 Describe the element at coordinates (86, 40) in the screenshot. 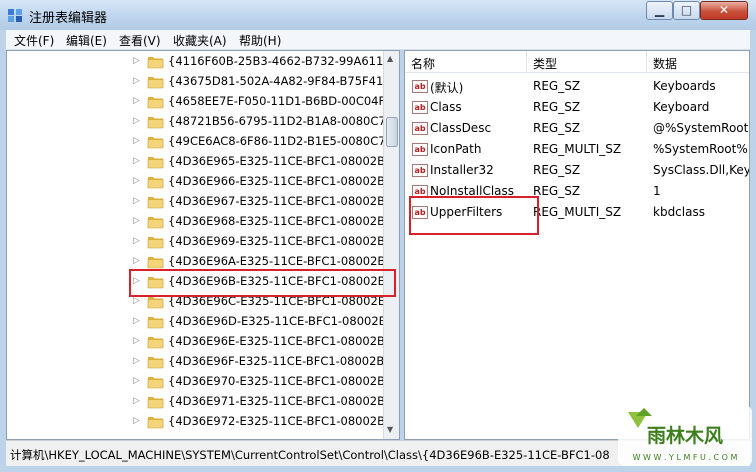

I see `menu-edit: 编辑(E)` at that location.